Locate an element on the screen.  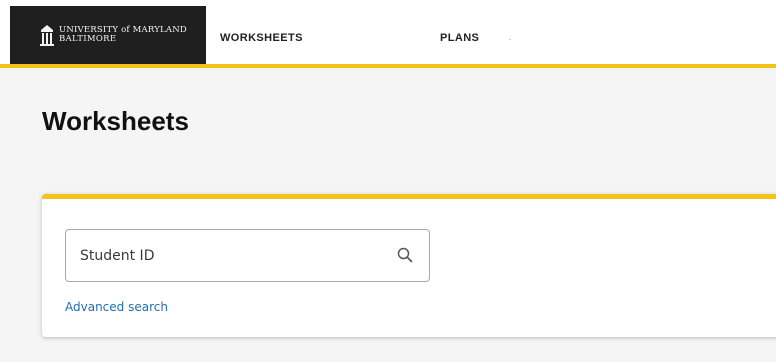
page-title: Worksheets is located at coordinates (115, 121).